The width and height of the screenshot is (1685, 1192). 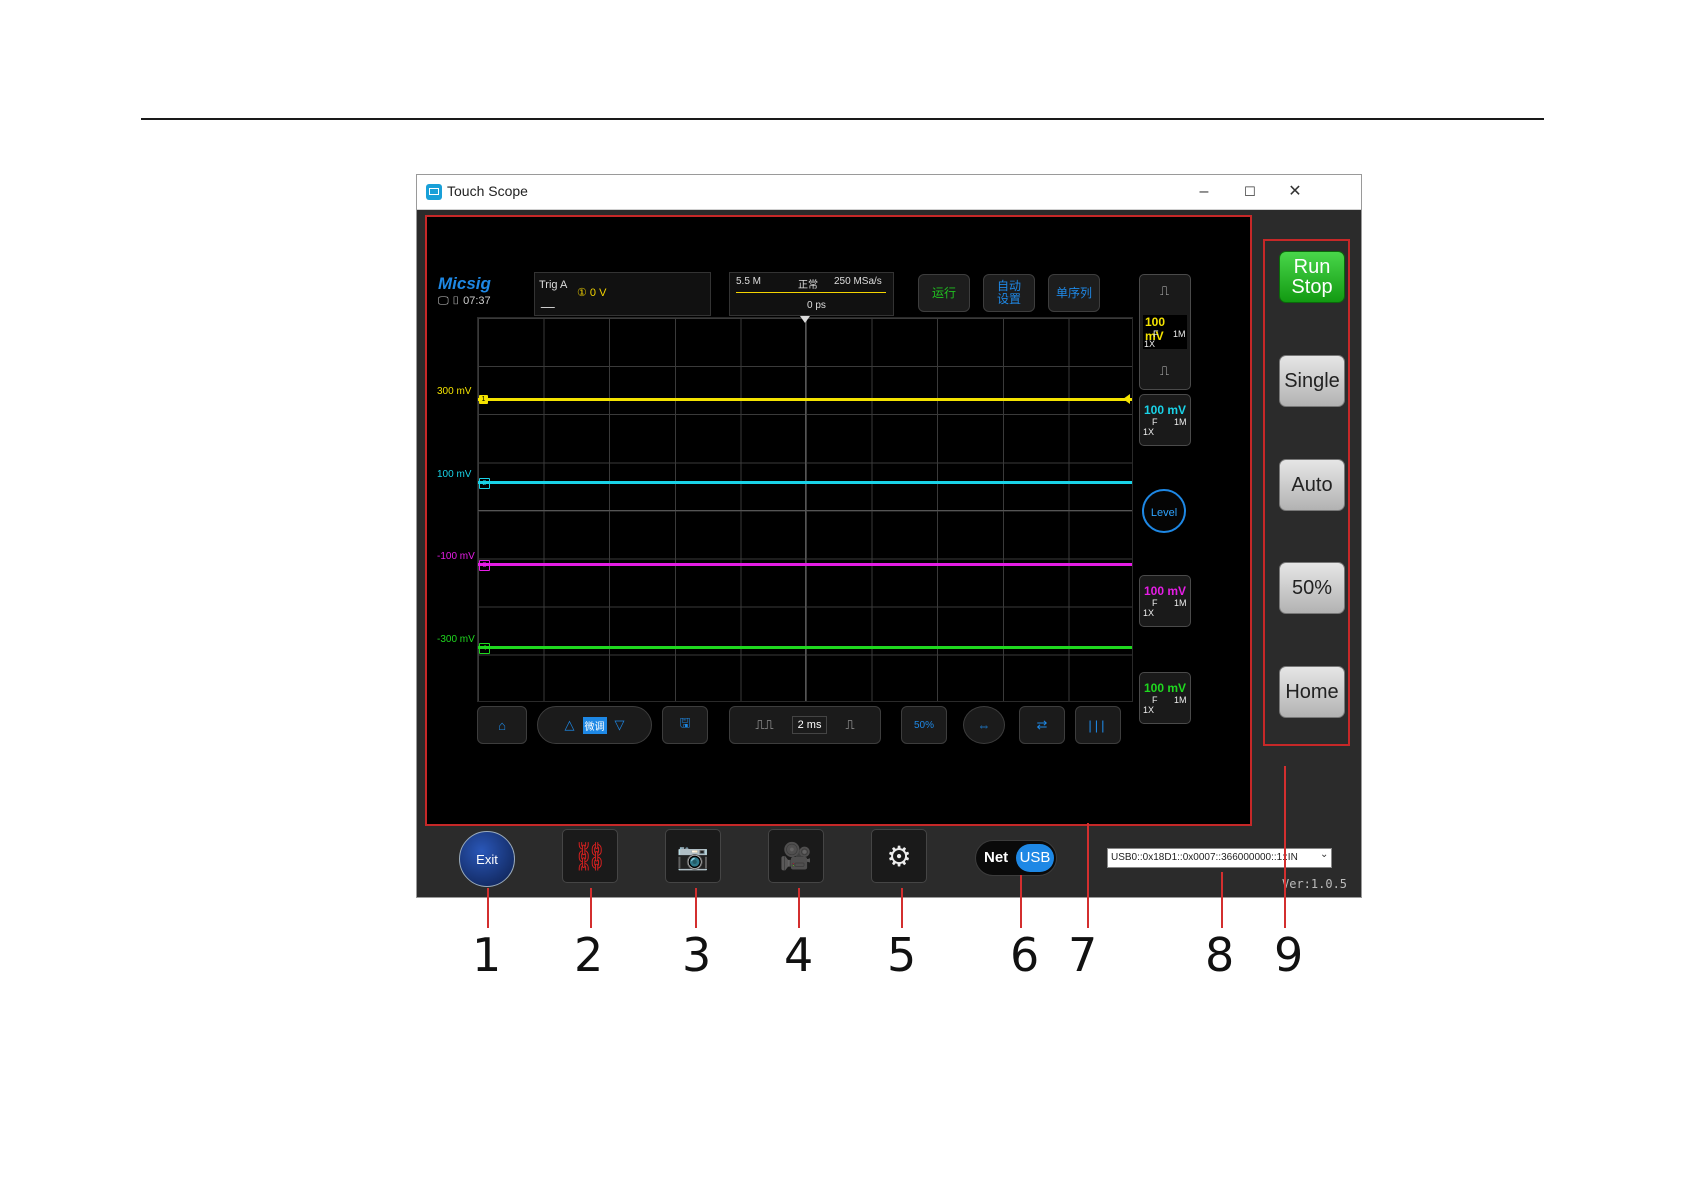 What do you see at coordinates (589, 955) in the screenshot?
I see `callout-2: 2` at bounding box center [589, 955].